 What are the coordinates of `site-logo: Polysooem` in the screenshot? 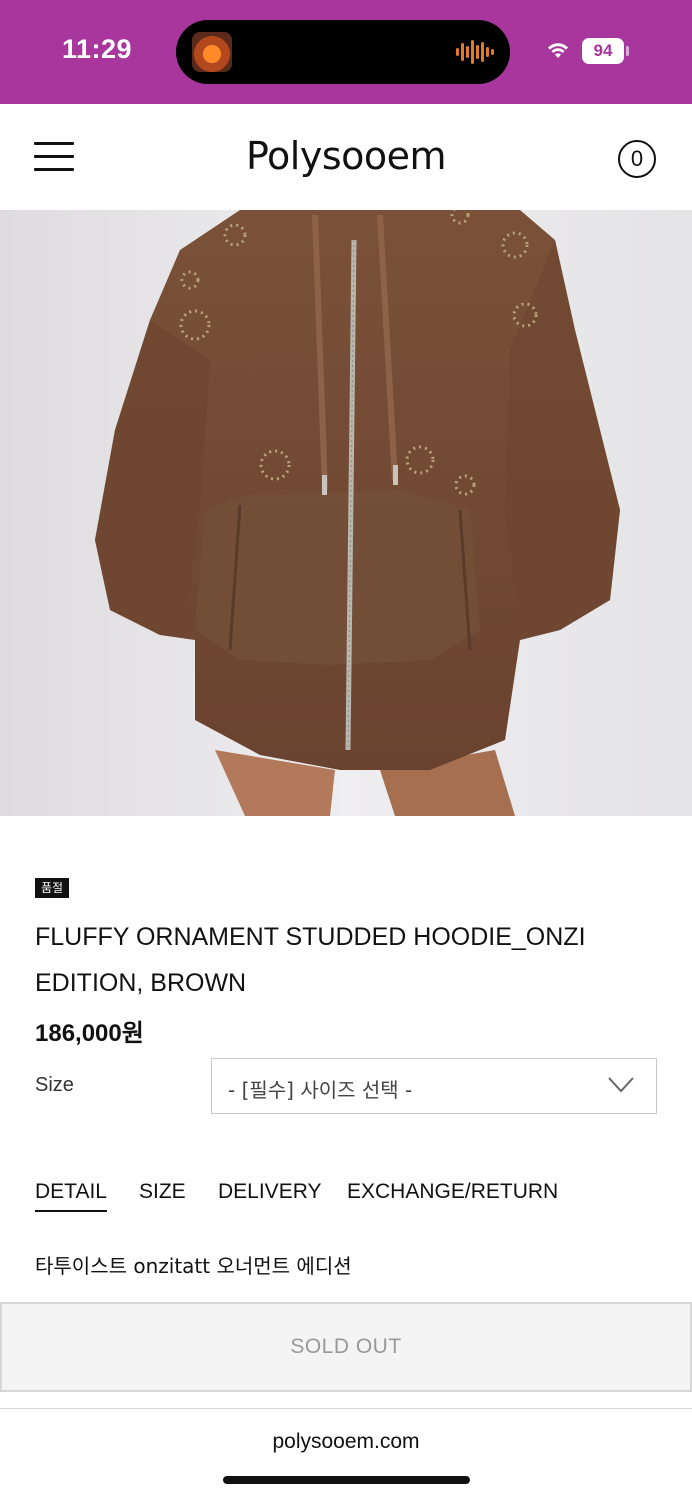 It's located at (346, 156).